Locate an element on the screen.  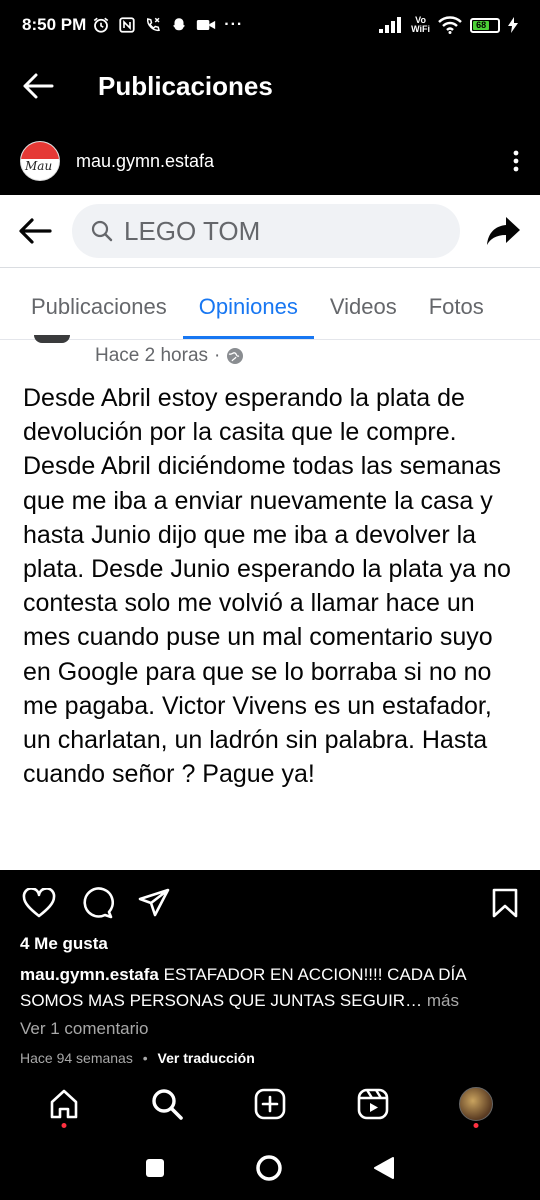
likes-count: 4 Me gusta is located at coordinates (64, 944).